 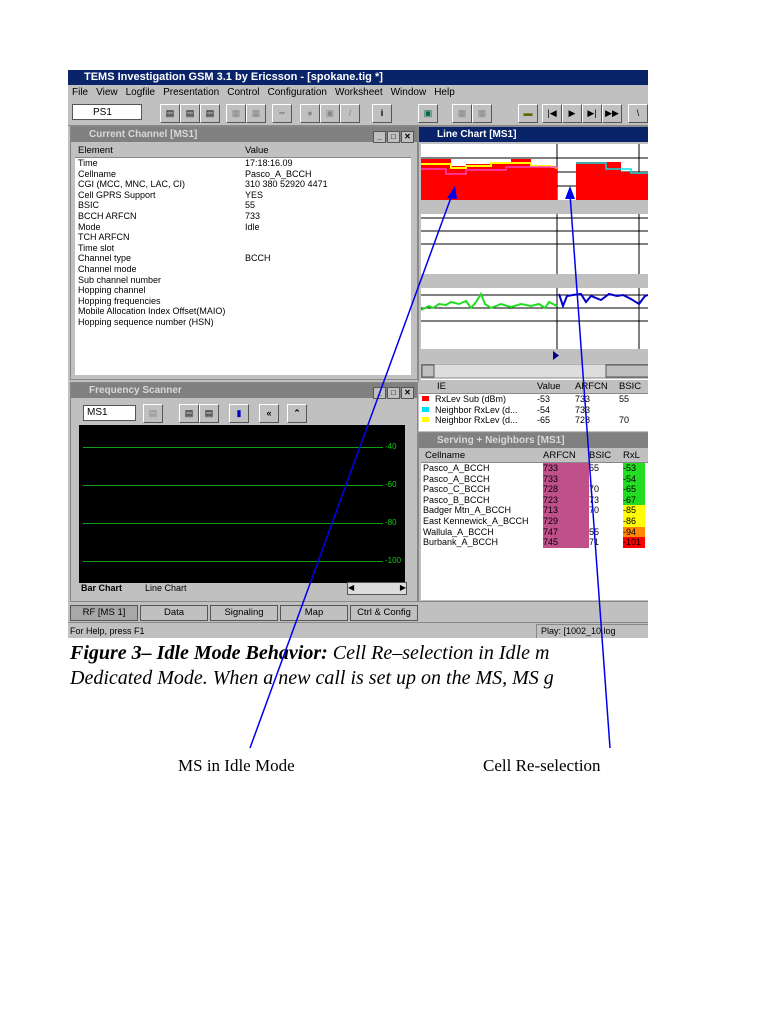 What do you see at coordinates (243, 258) in the screenshot?
I see `table-row: Channel type BCCH` at bounding box center [243, 258].